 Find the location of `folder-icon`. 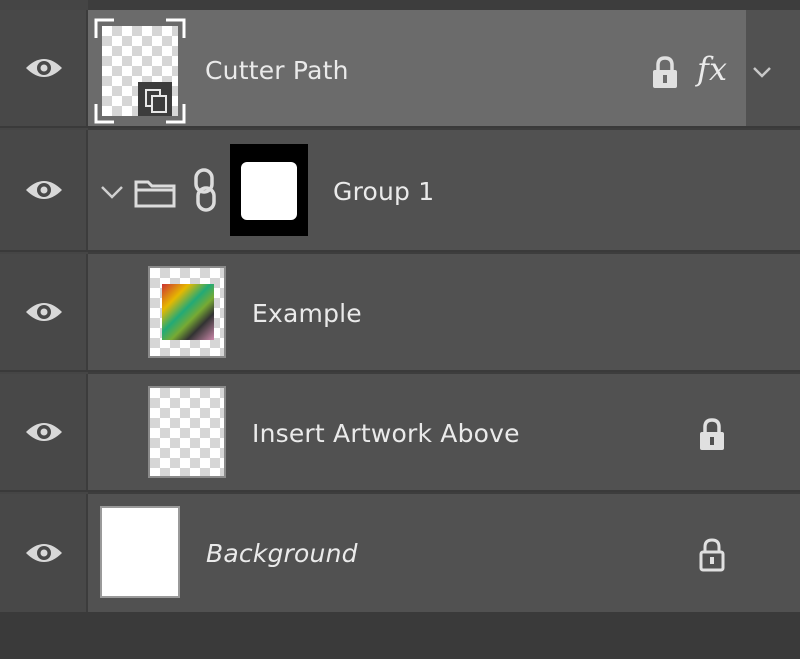

folder-icon is located at coordinates (155, 194).